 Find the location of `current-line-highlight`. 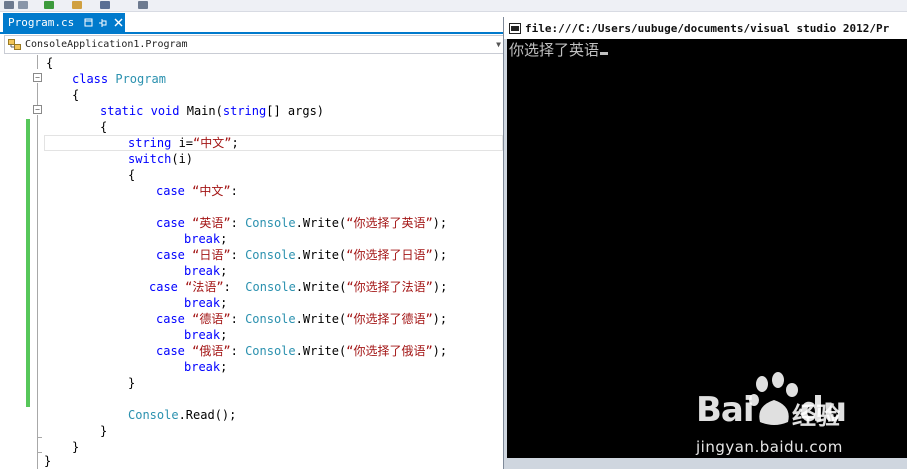

current-line-highlight is located at coordinates (273, 143).